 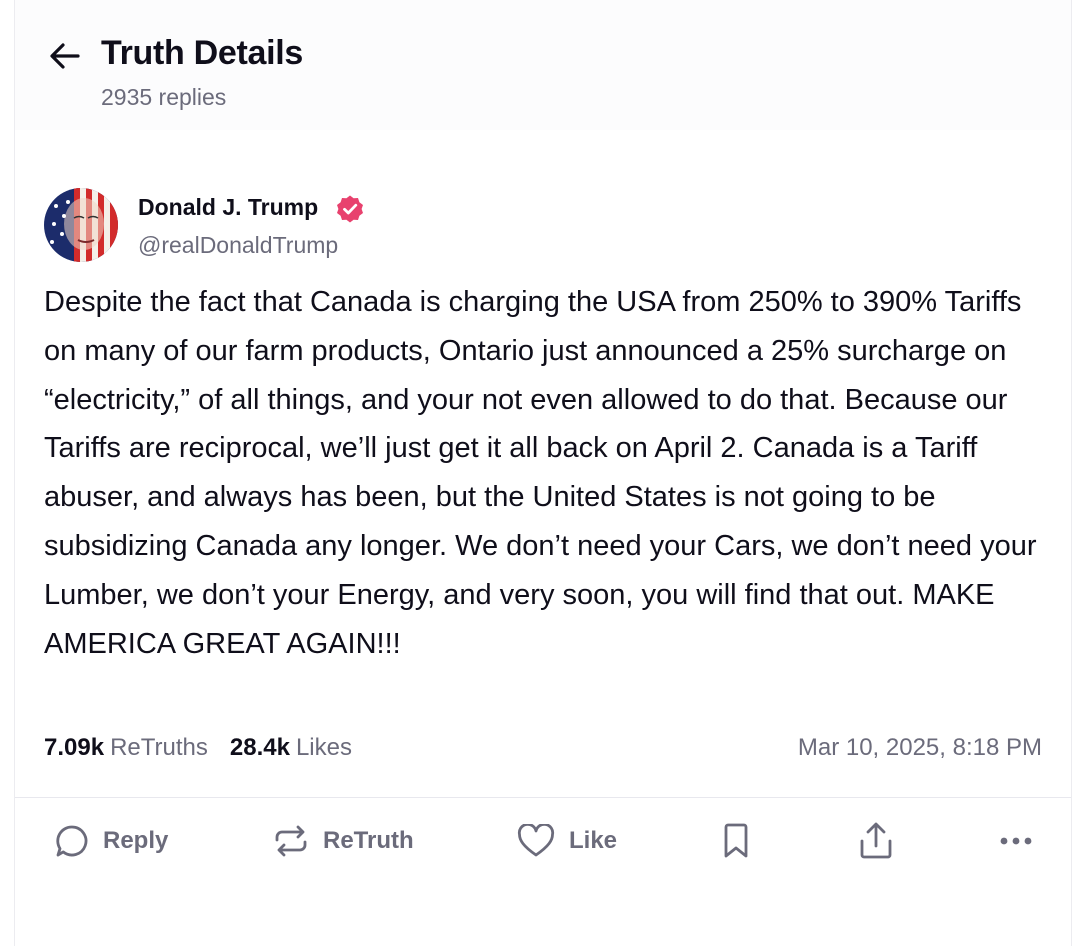 I want to click on author-name: Donald J. Trump, so click(x=228, y=207).